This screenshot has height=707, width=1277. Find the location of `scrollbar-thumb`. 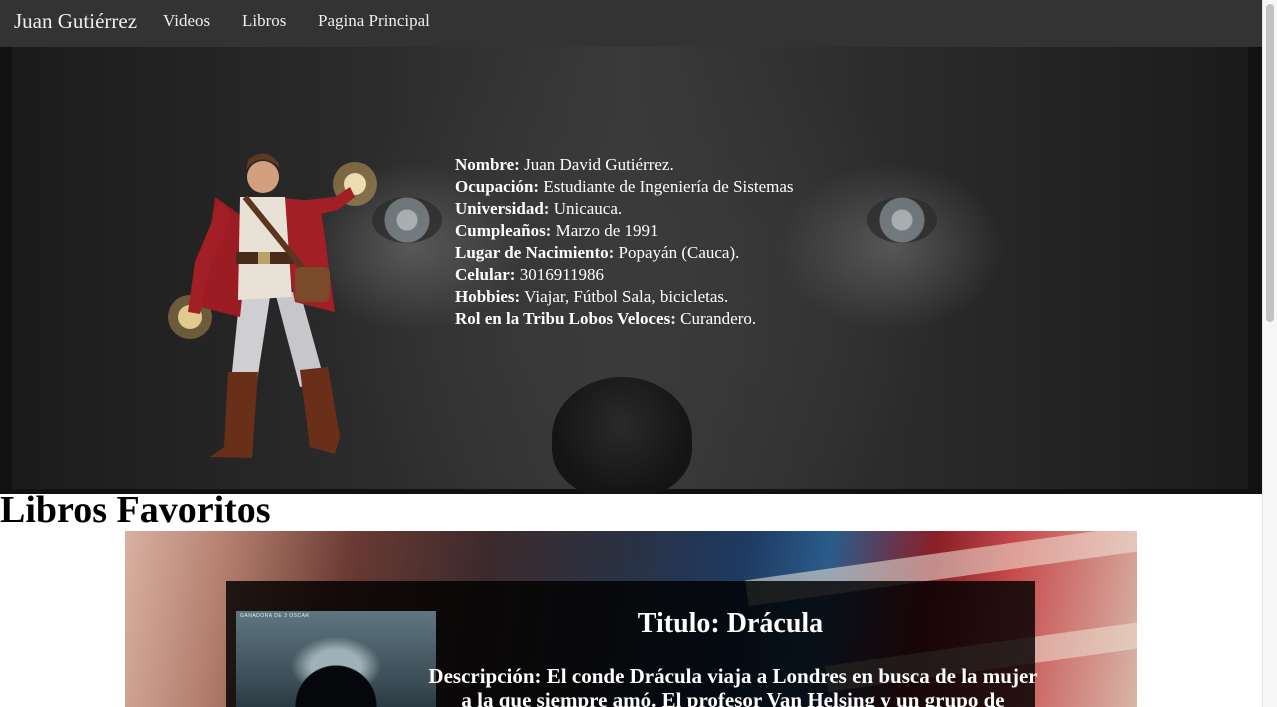

scrollbar-thumb is located at coordinates (1270, 163).